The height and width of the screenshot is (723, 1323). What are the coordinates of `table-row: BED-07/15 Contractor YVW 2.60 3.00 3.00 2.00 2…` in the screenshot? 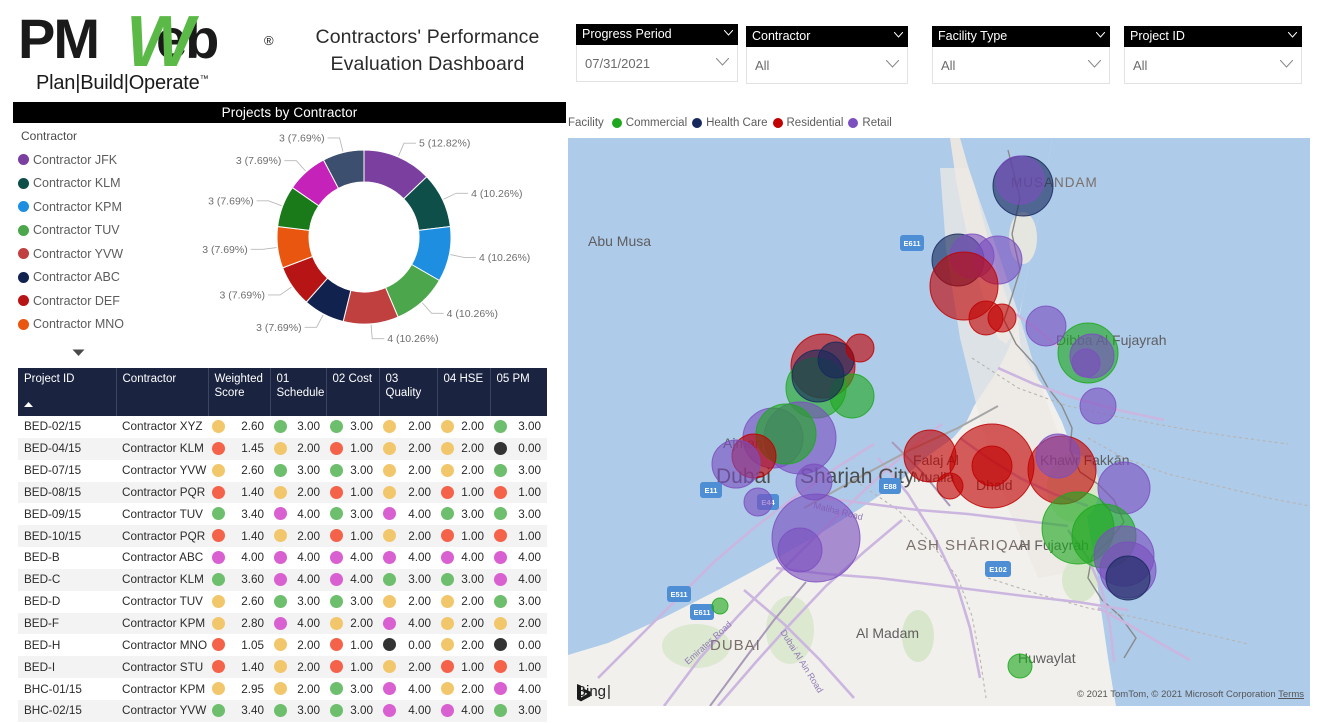 It's located at (282, 471).